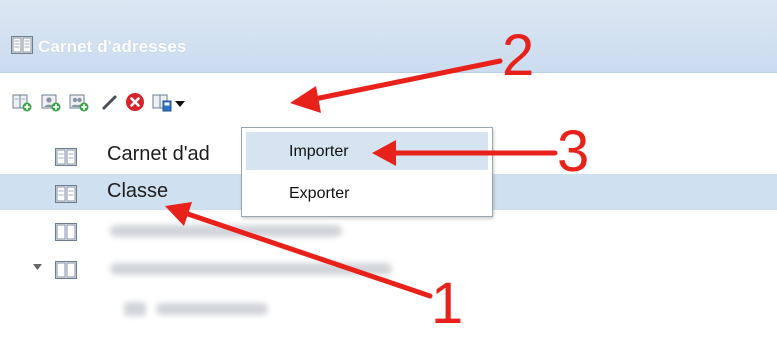 This screenshot has height=337, width=777. What do you see at coordinates (384, 153) in the screenshot?
I see `arrow-3-head` at bounding box center [384, 153].